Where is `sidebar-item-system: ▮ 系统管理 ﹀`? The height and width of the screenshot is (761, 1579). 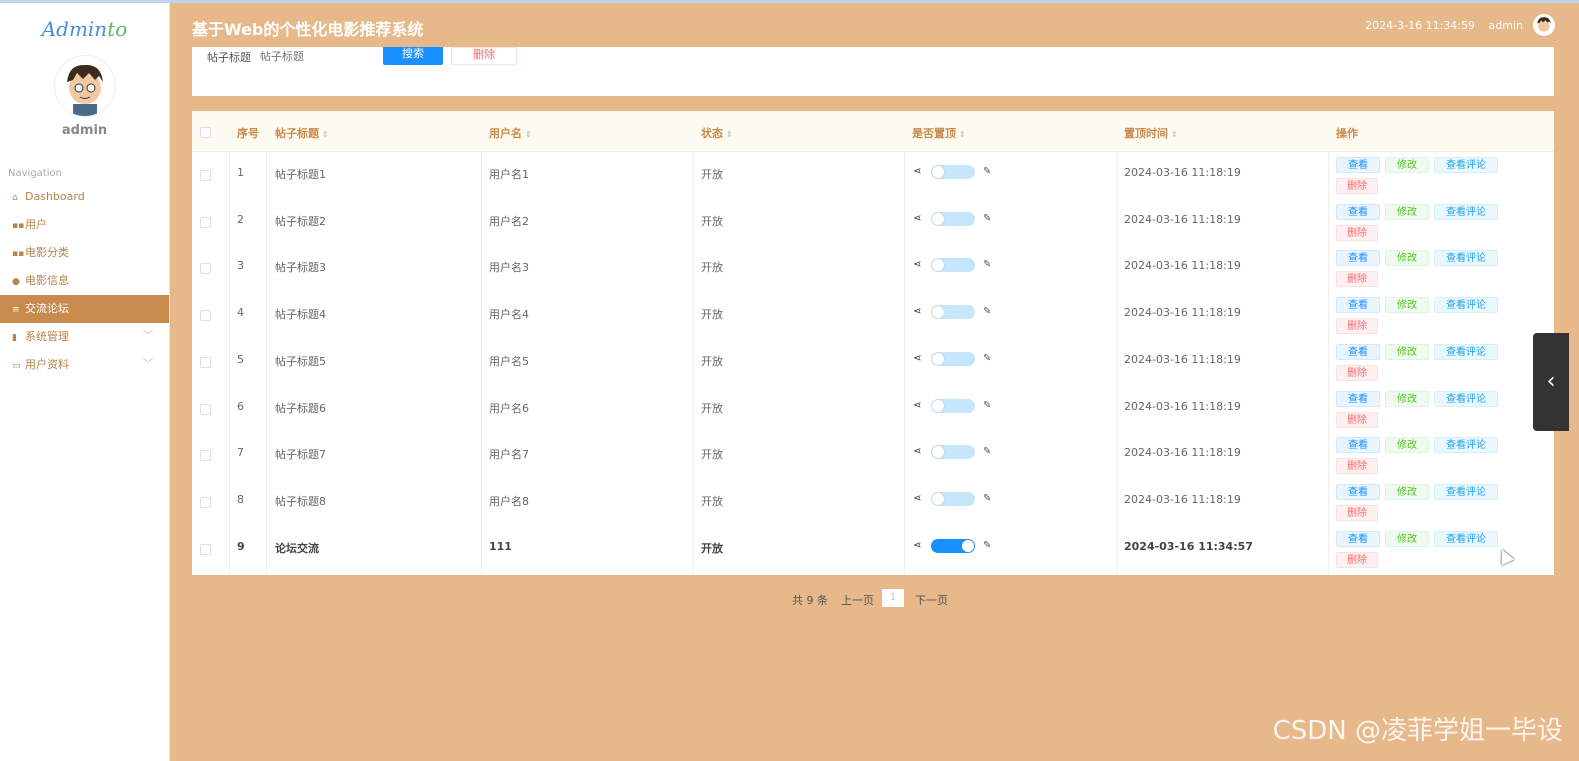 sidebar-item-system: ▮ 系统管理 ﹀ is located at coordinates (84, 337).